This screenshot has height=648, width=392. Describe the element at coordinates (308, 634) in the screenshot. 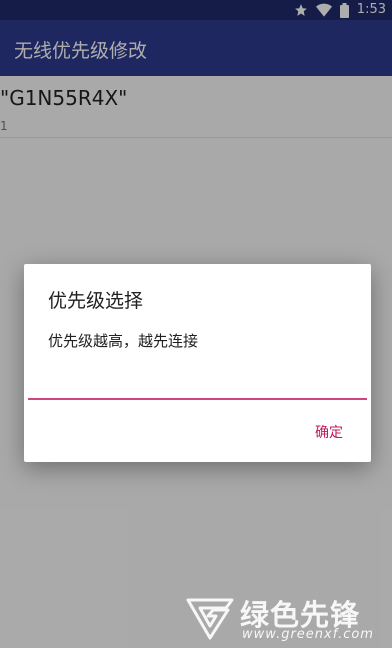

I see `watermark-url: www.greenxf.com` at that location.